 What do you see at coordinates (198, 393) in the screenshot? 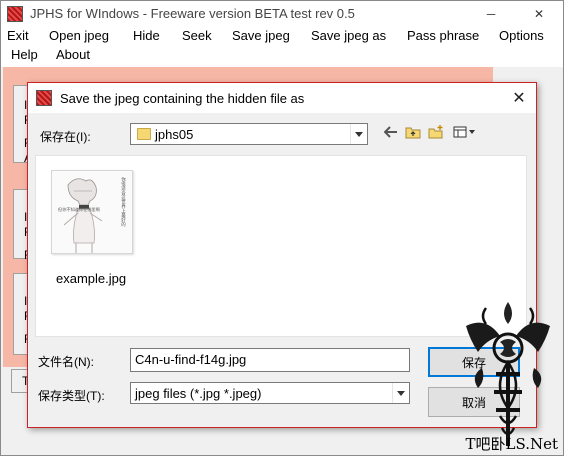
I see `filetype-value: jpeg files (*.jpg *.jpeg)` at bounding box center [198, 393].